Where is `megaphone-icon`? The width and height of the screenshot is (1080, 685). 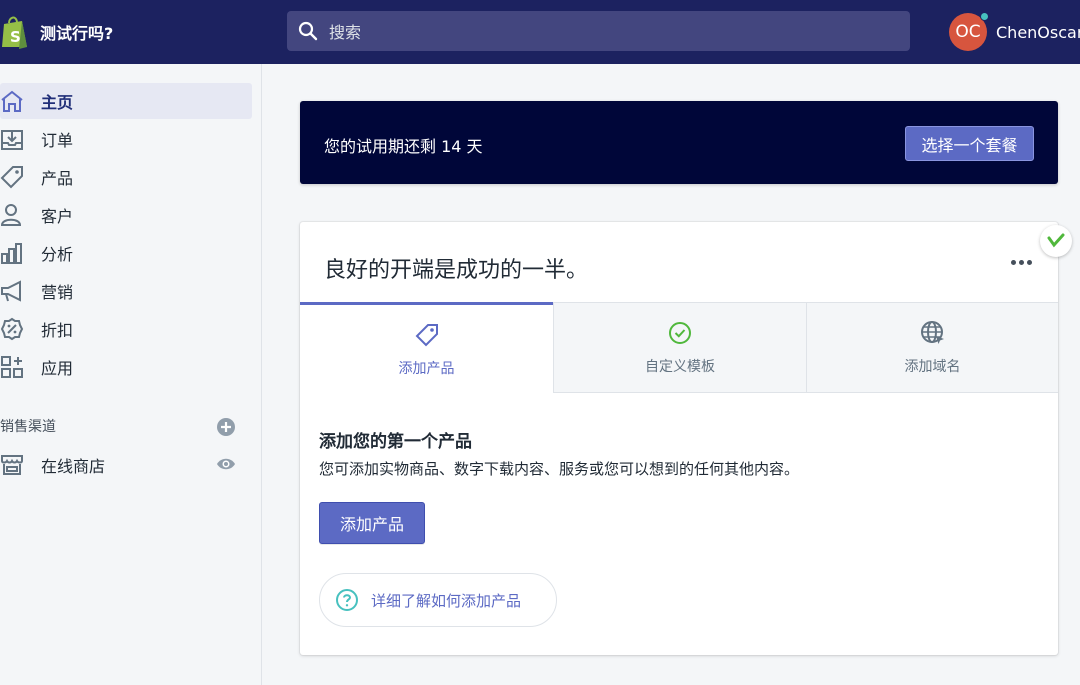 megaphone-icon is located at coordinates (11, 291).